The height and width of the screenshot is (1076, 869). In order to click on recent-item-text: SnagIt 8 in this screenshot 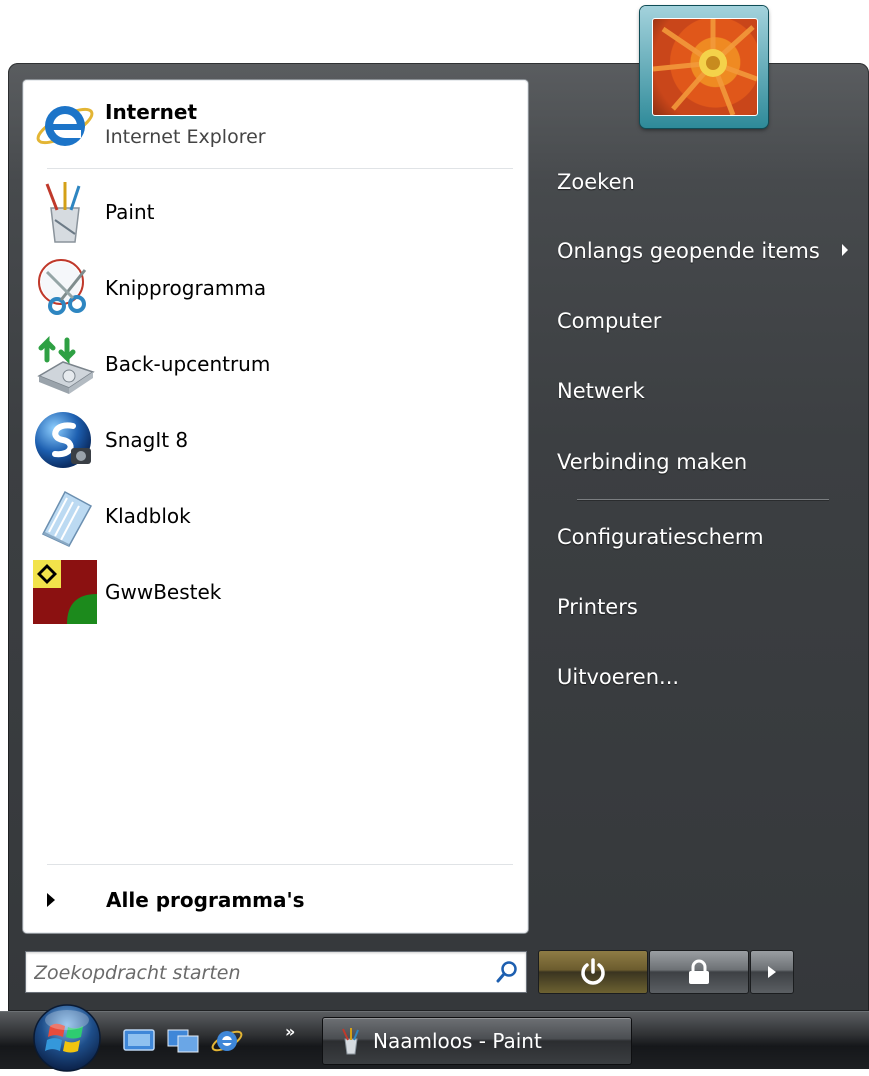, I will do `click(146, 440)`.